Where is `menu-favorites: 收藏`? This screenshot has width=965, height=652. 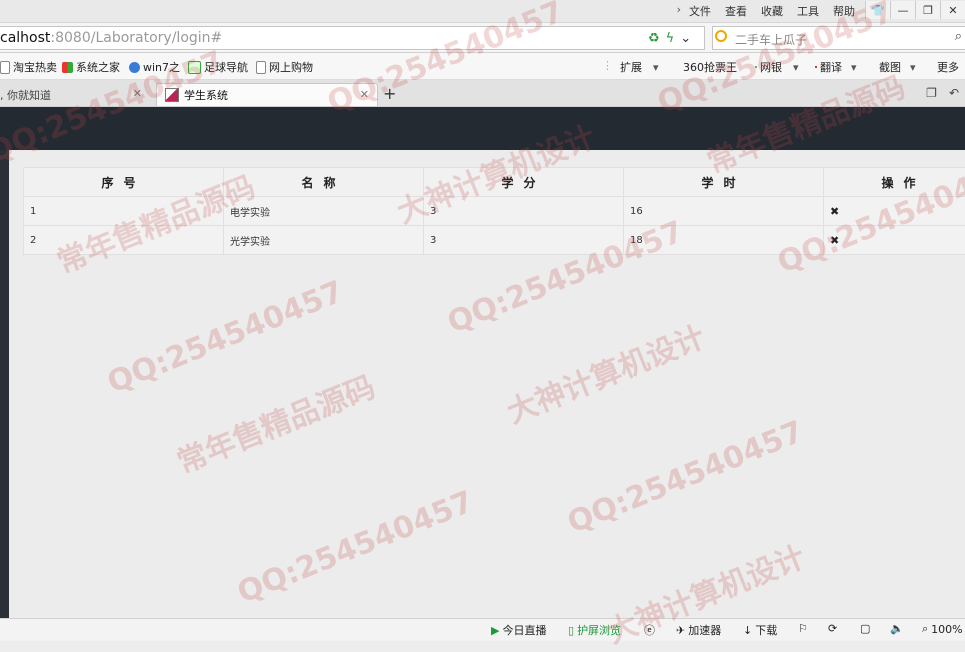 menu-favorites: 收藏 is located at coordinates (772, 11).